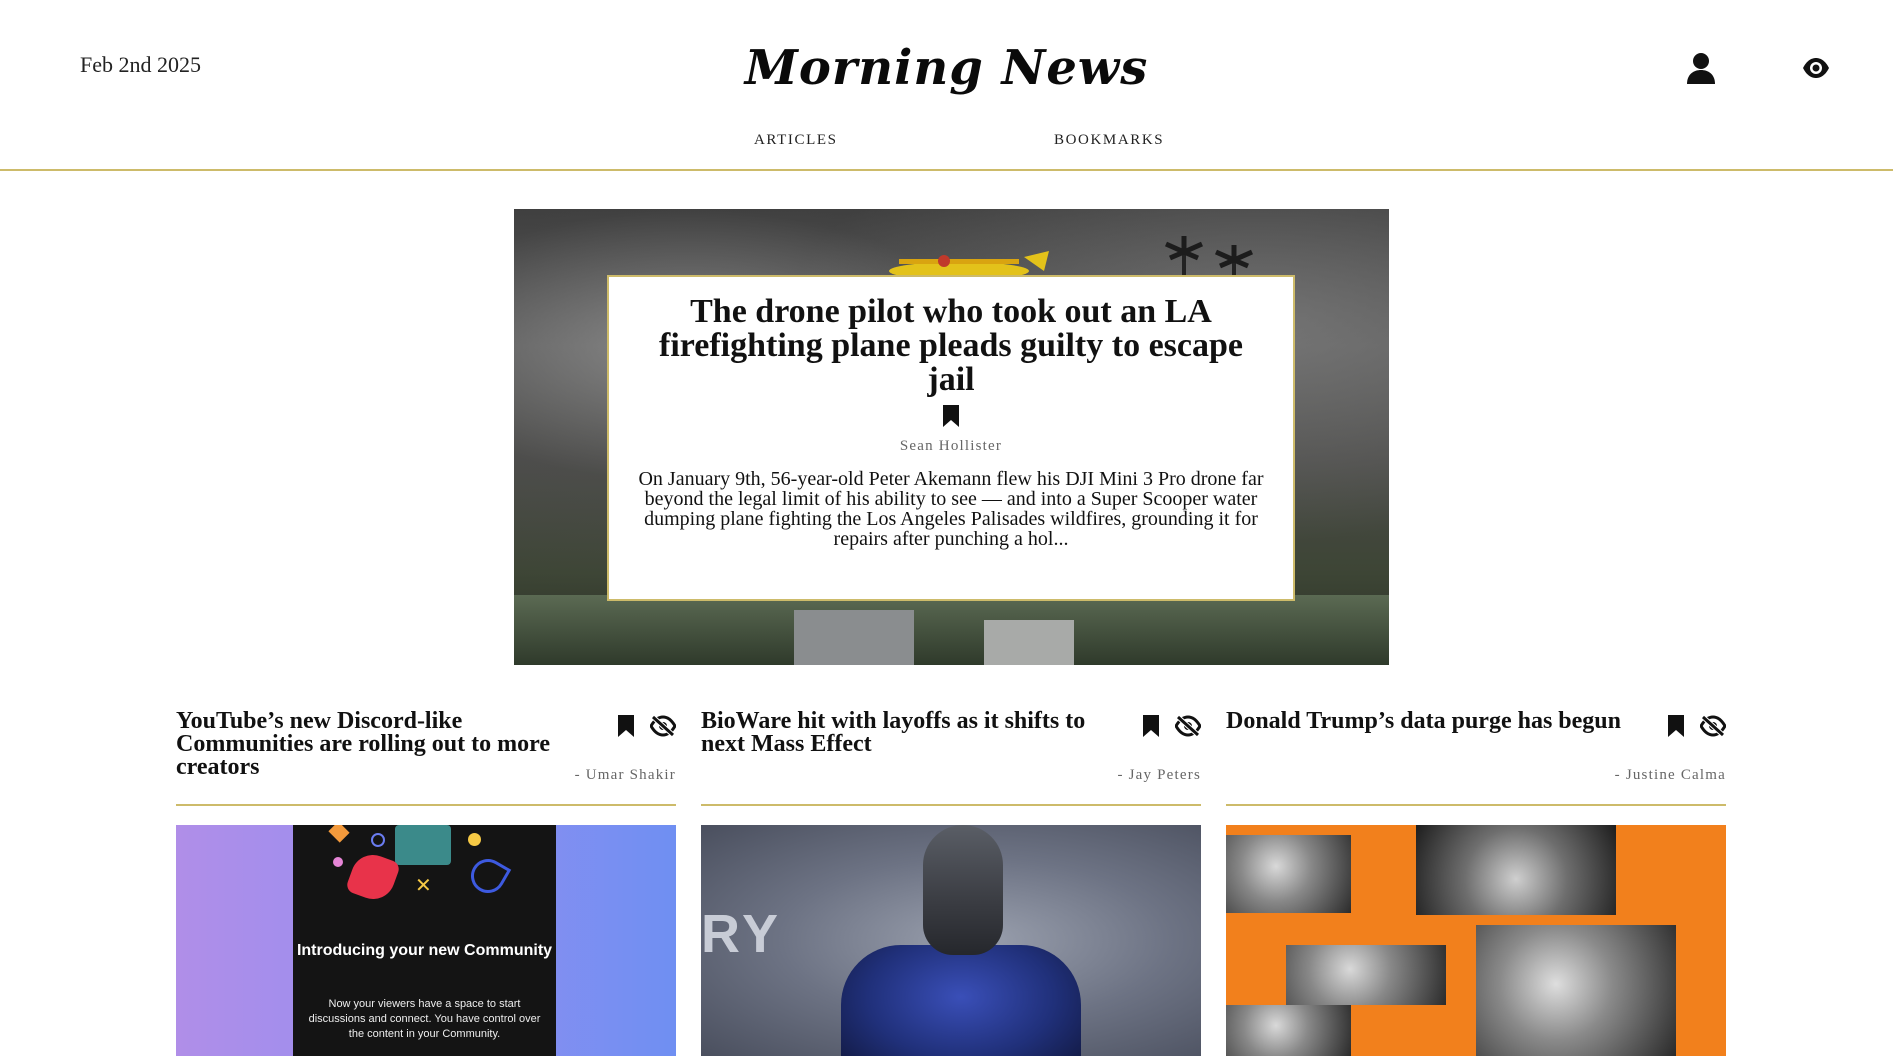 This screenshot has width=1893, height=1056. Describe the element at coordinates (742, 934) in the screenshot. I see `image-wall-text: RY` at that location.